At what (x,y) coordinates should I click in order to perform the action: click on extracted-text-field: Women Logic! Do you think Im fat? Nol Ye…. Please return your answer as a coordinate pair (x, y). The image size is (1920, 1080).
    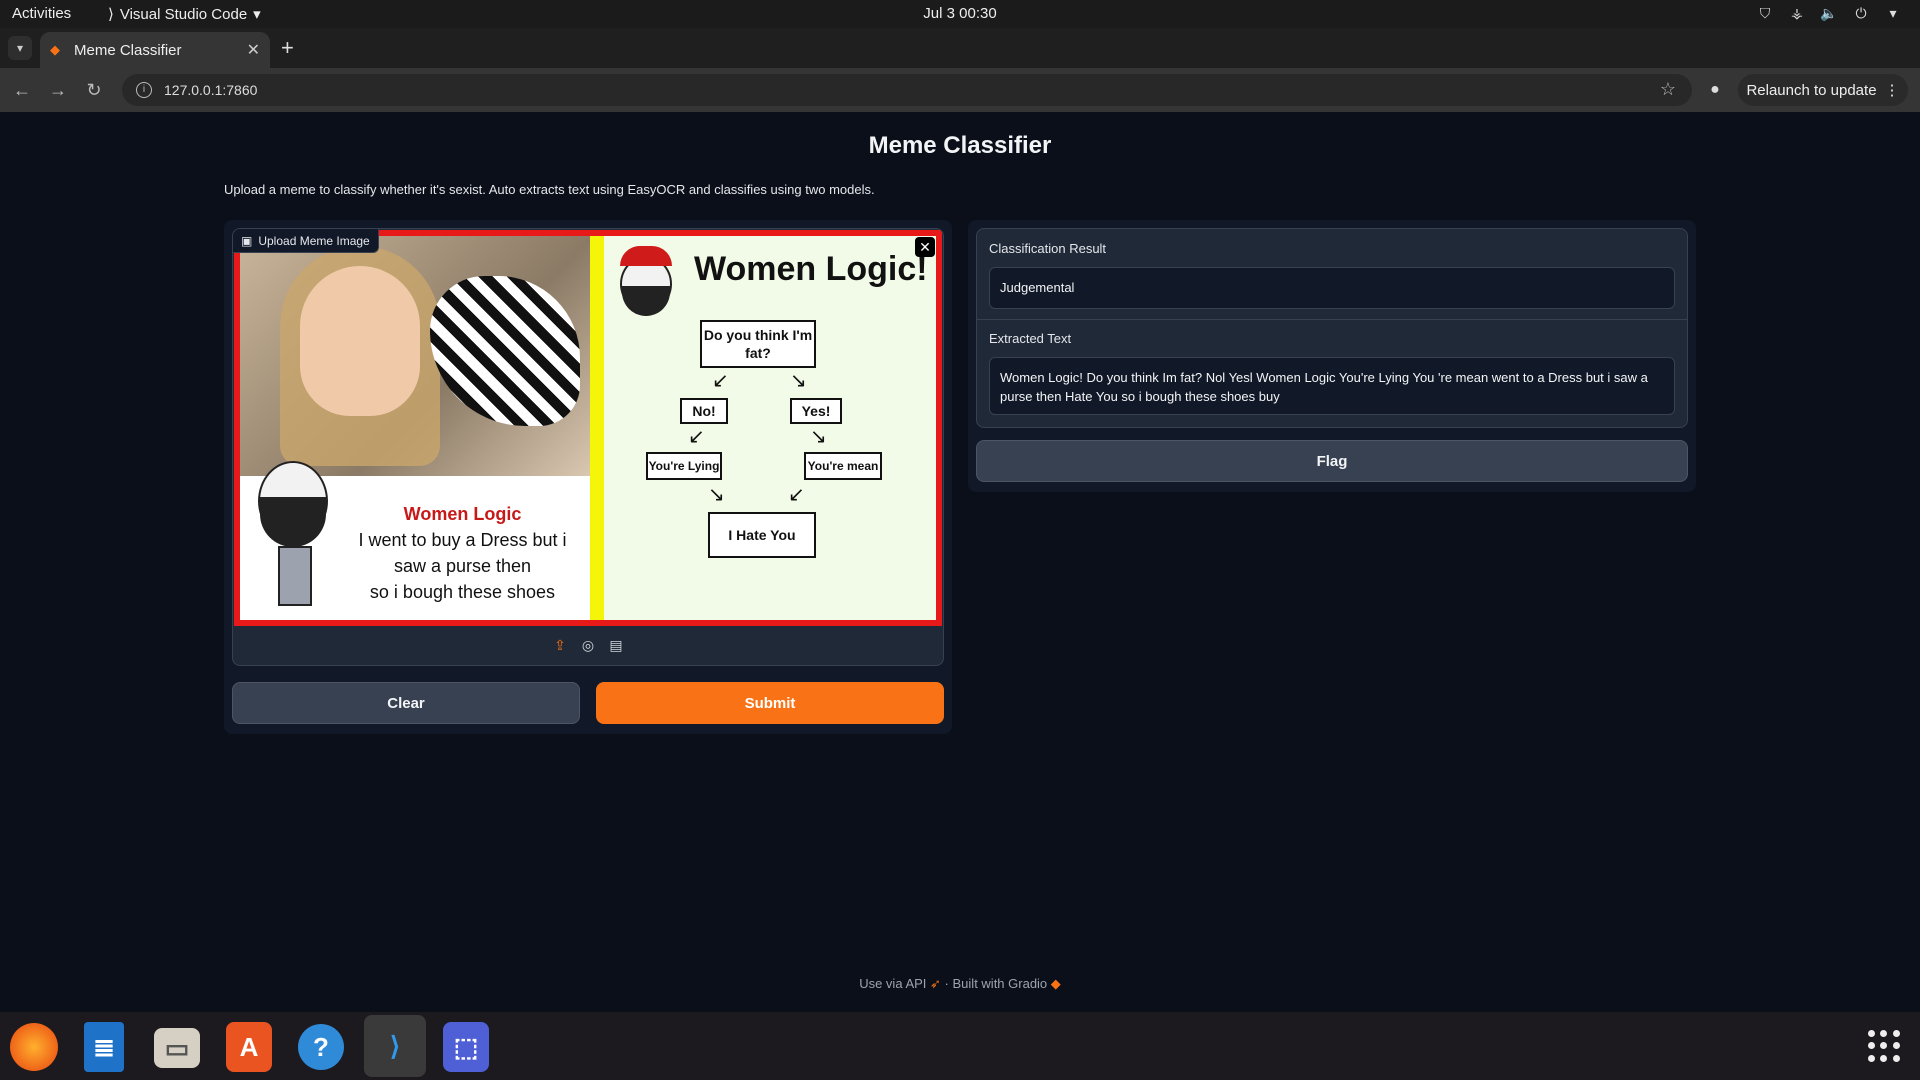
    Looking at the image, I should click on (1332, 386).